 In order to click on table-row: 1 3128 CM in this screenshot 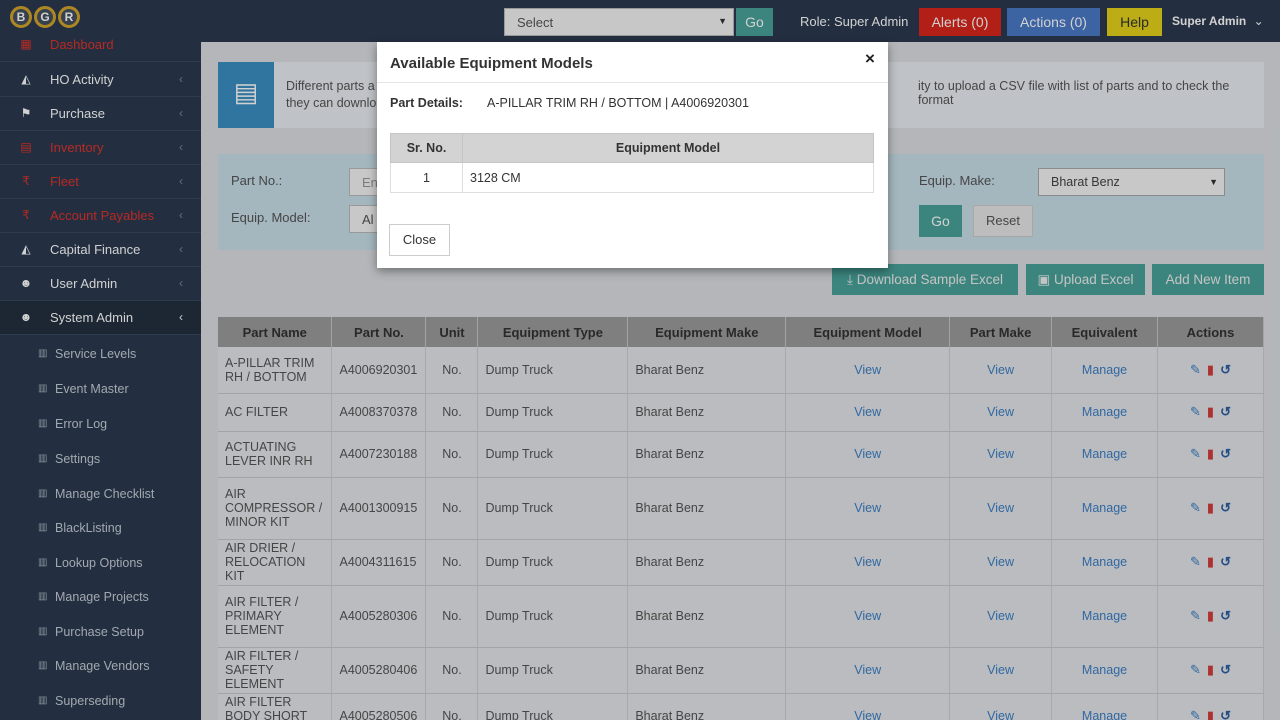, I will do `click(632, 177)`.